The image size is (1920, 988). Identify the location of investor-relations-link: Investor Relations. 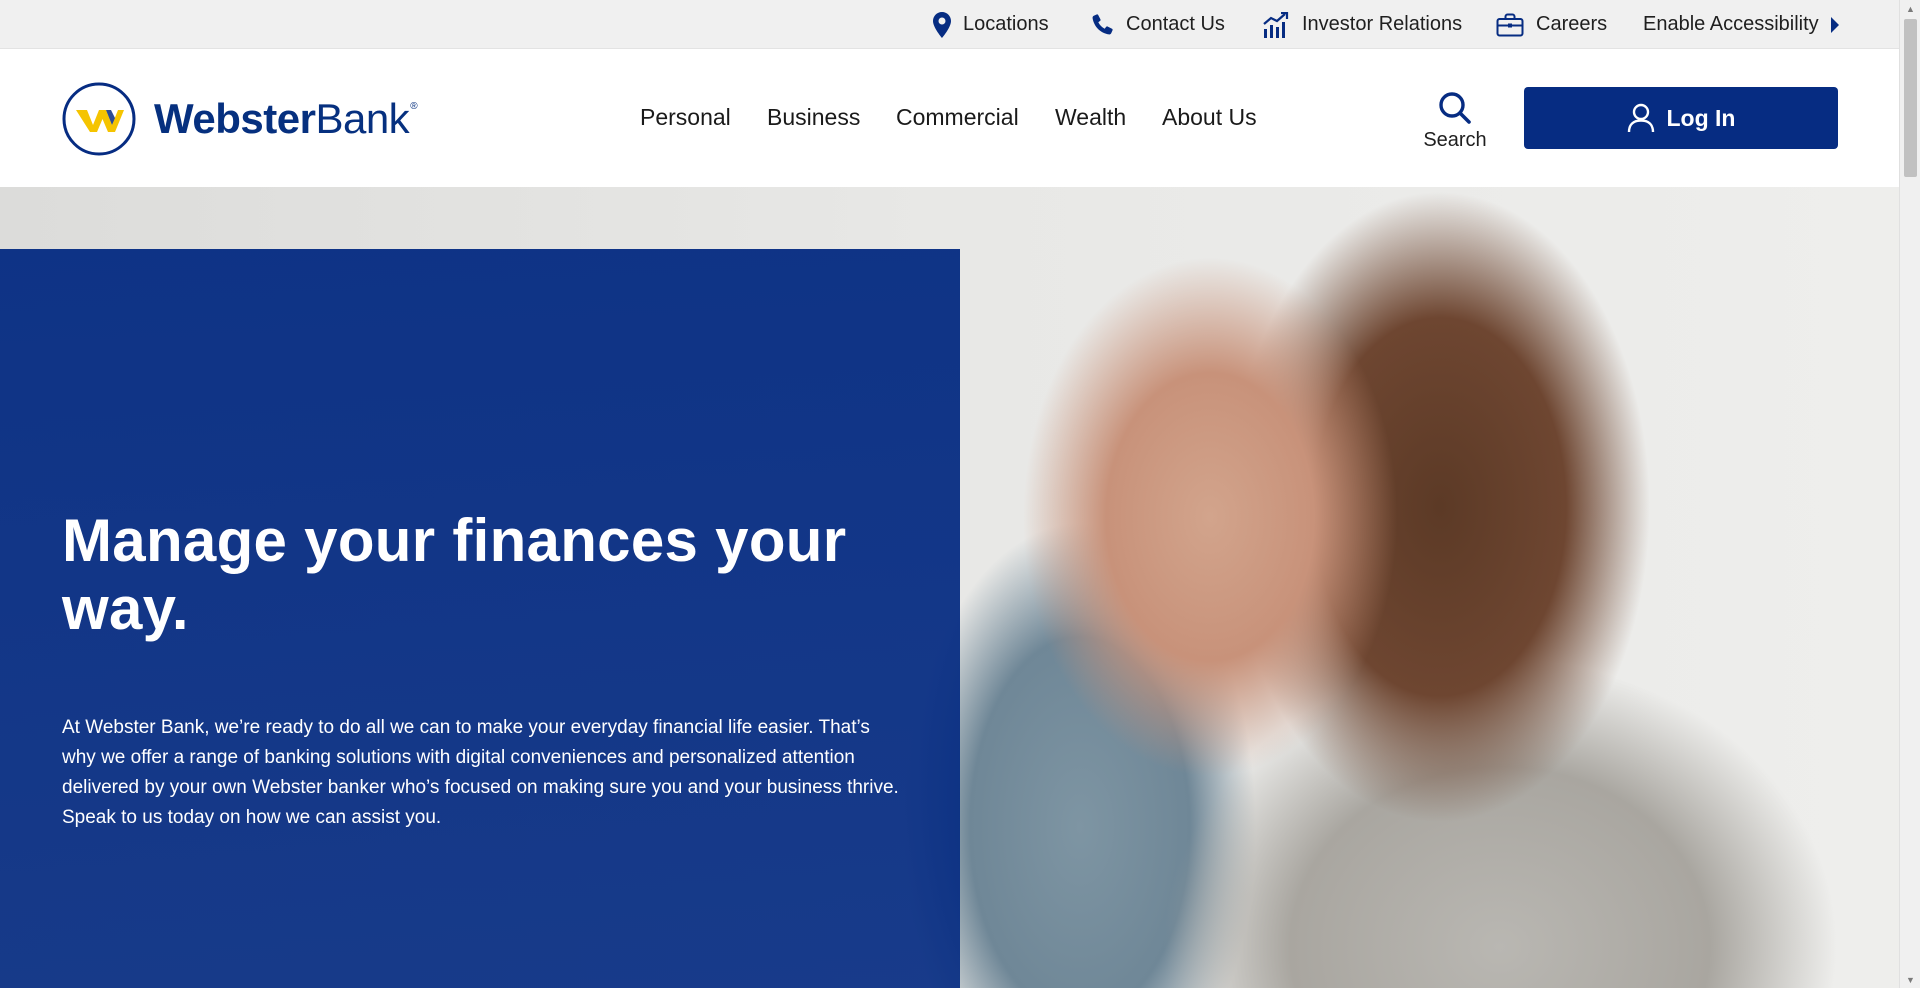
(1362, 24).